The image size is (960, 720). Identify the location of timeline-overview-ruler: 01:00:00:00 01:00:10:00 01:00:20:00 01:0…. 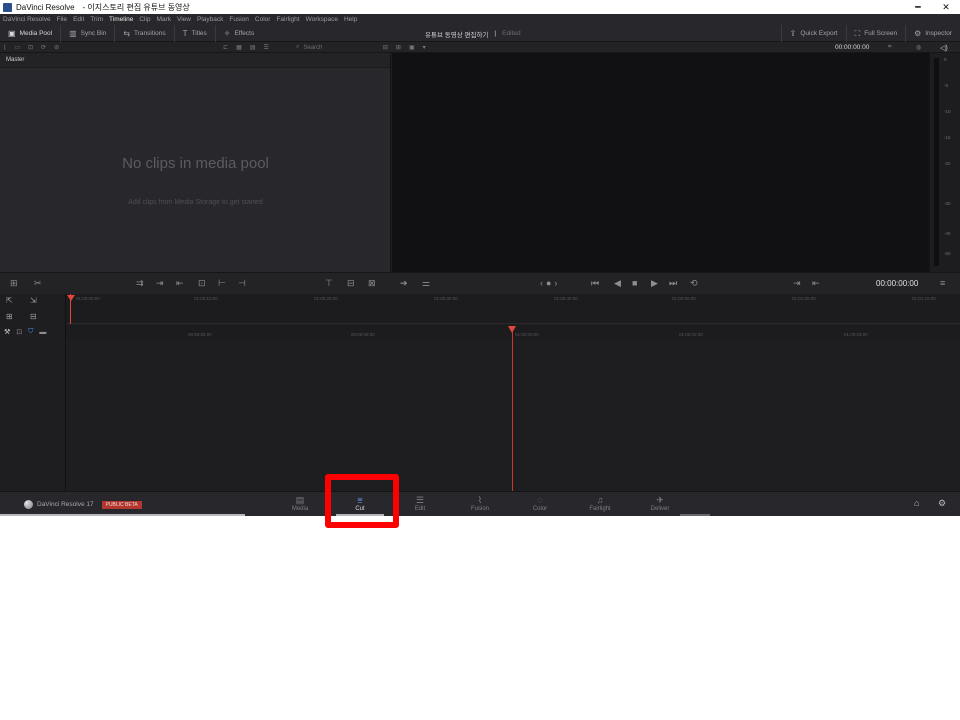
(513, 309).